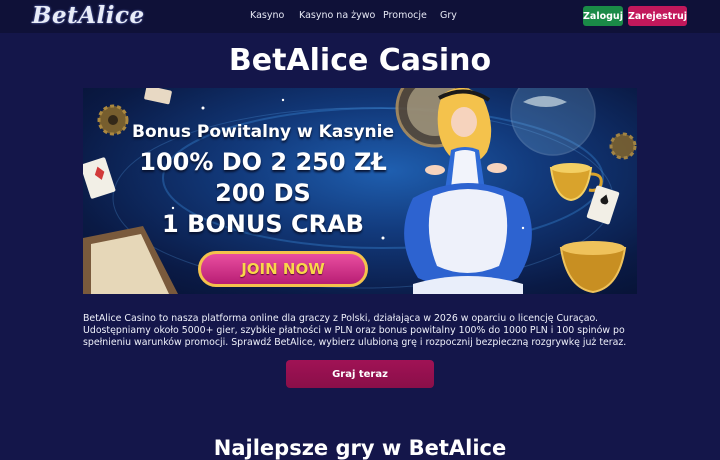  Describe the element at coordinates (360, 448) in the screenshot. I see `best-games-heading: Najlepsze gry w BetAlice` at that location.